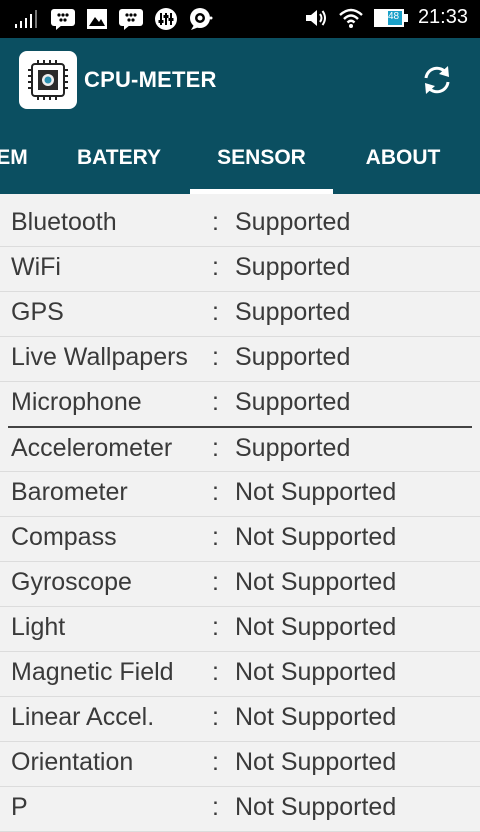  What do you see at coordinates (261, 191) in the screenshot?
I see `tab-indicator` at bounding box center [261, 191].